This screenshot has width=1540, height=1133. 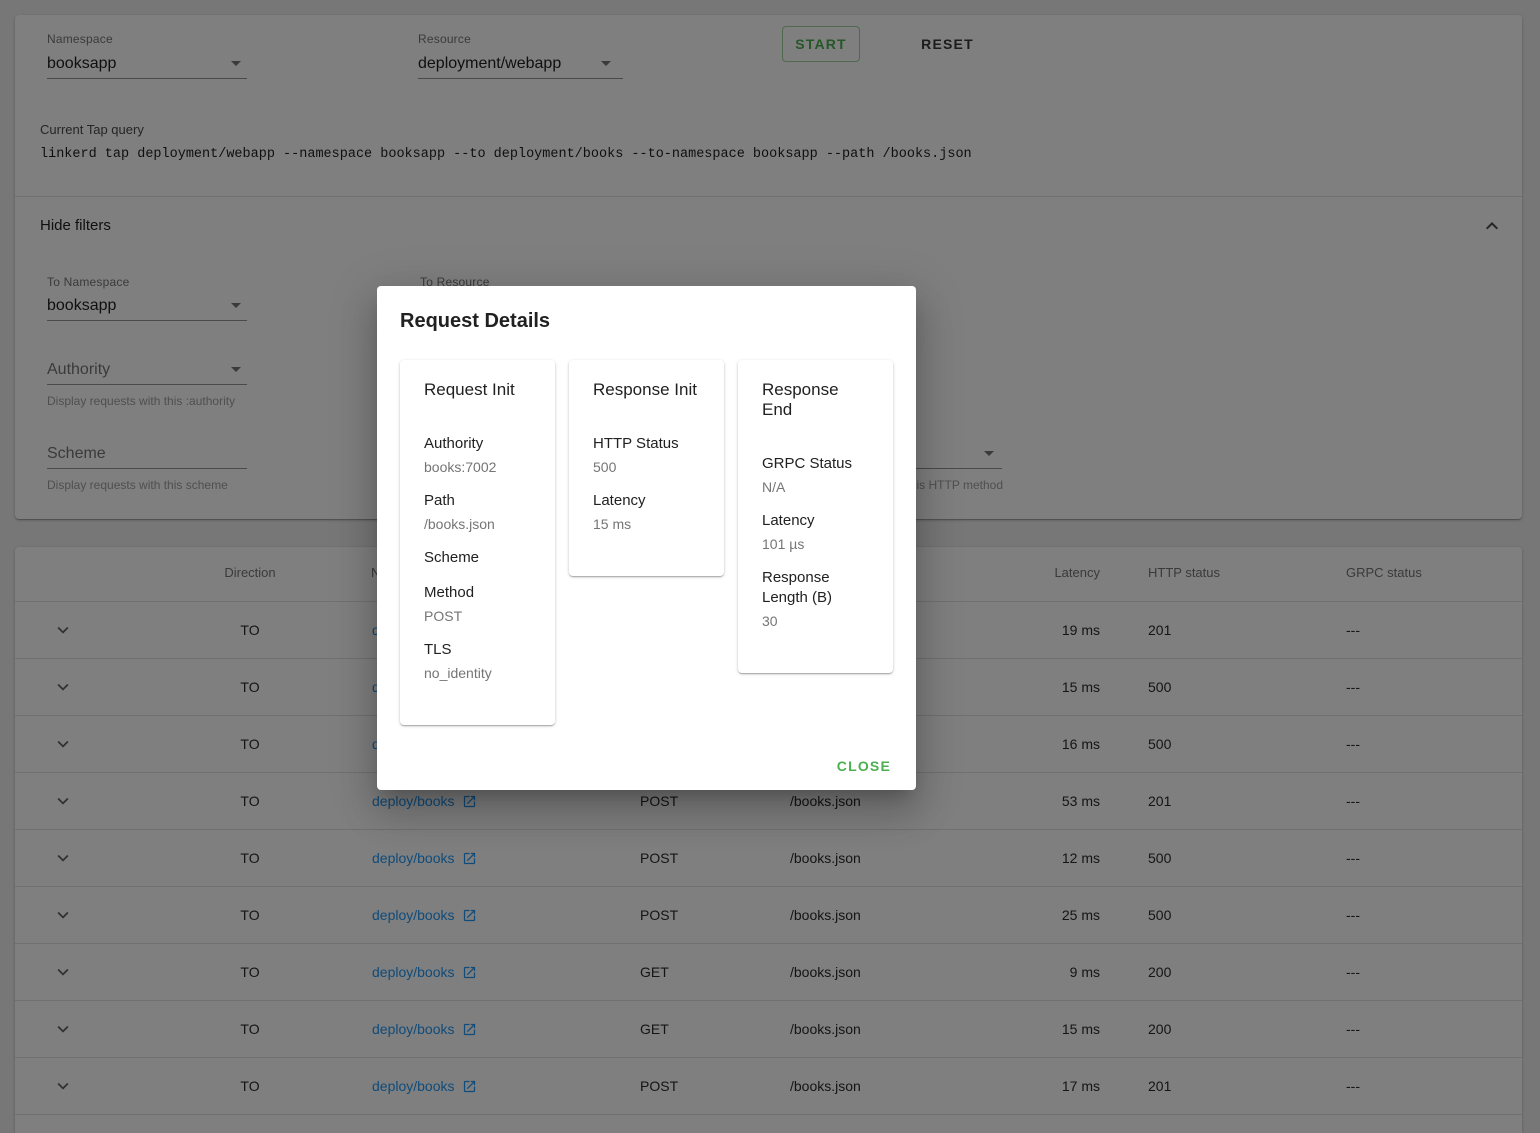 I want to click on detail-field-label: Authority, so click(x=454, y=443).